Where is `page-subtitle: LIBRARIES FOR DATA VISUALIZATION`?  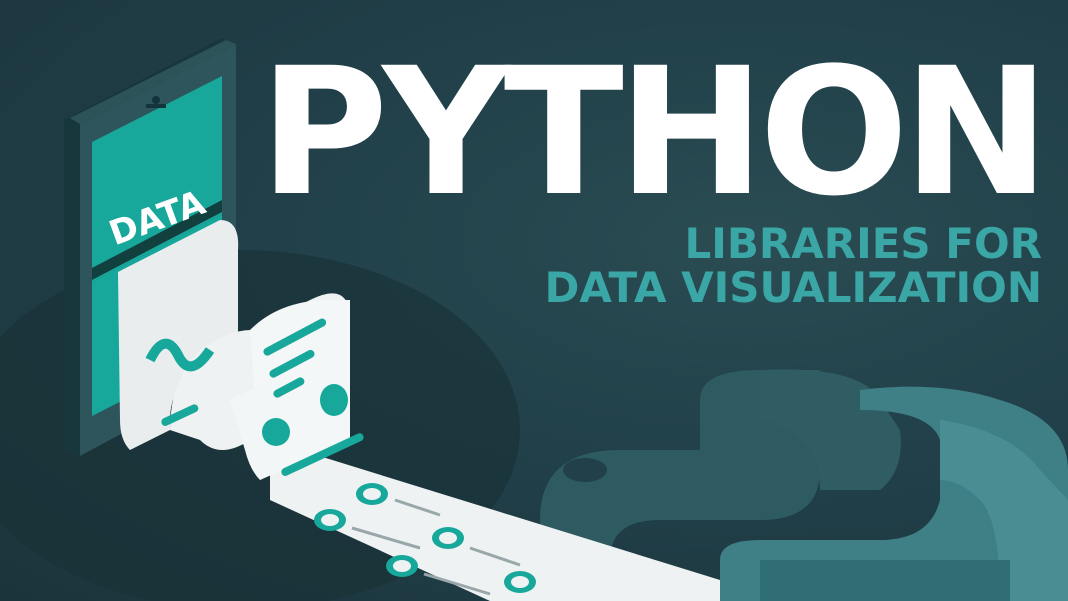
page-subtitle: LIBRARIES FOR DATA VISUALIZATION is located at coordinates (793, 266).